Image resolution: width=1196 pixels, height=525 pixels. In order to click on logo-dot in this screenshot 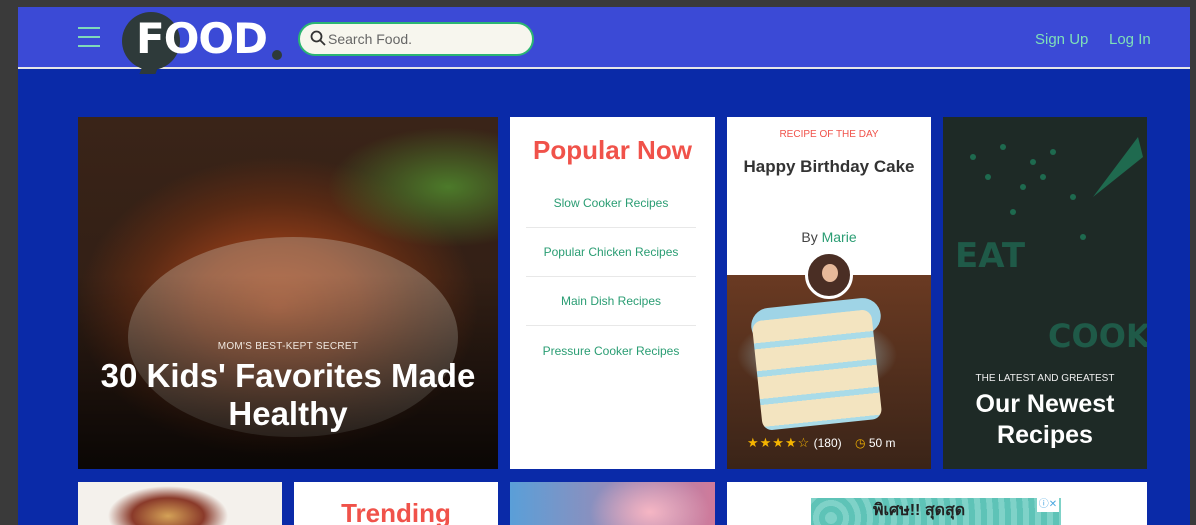, I will do `click(277, 55)`.